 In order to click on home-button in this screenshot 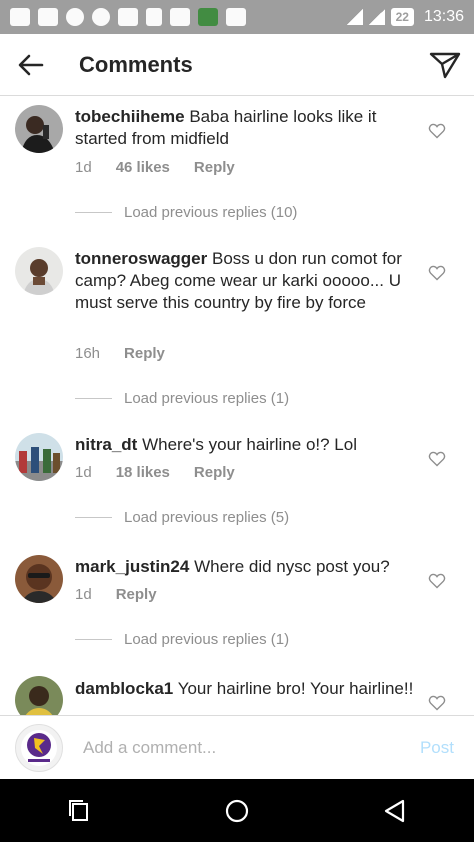, I will do `click(237, 811)`.